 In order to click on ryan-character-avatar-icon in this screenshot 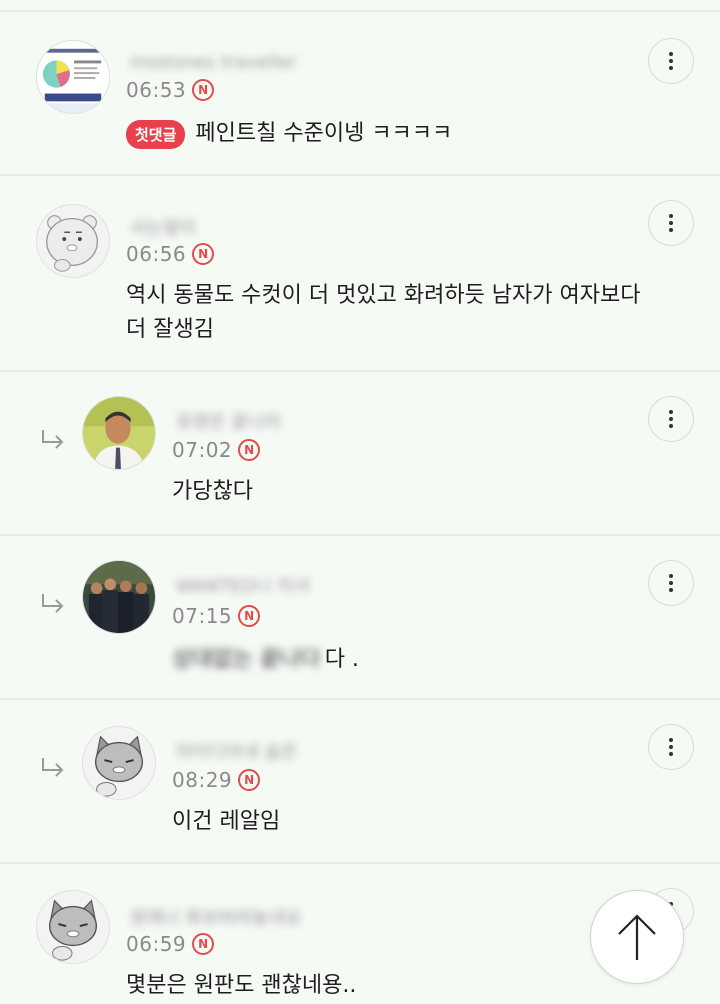, I will do `click(73, 241)`.